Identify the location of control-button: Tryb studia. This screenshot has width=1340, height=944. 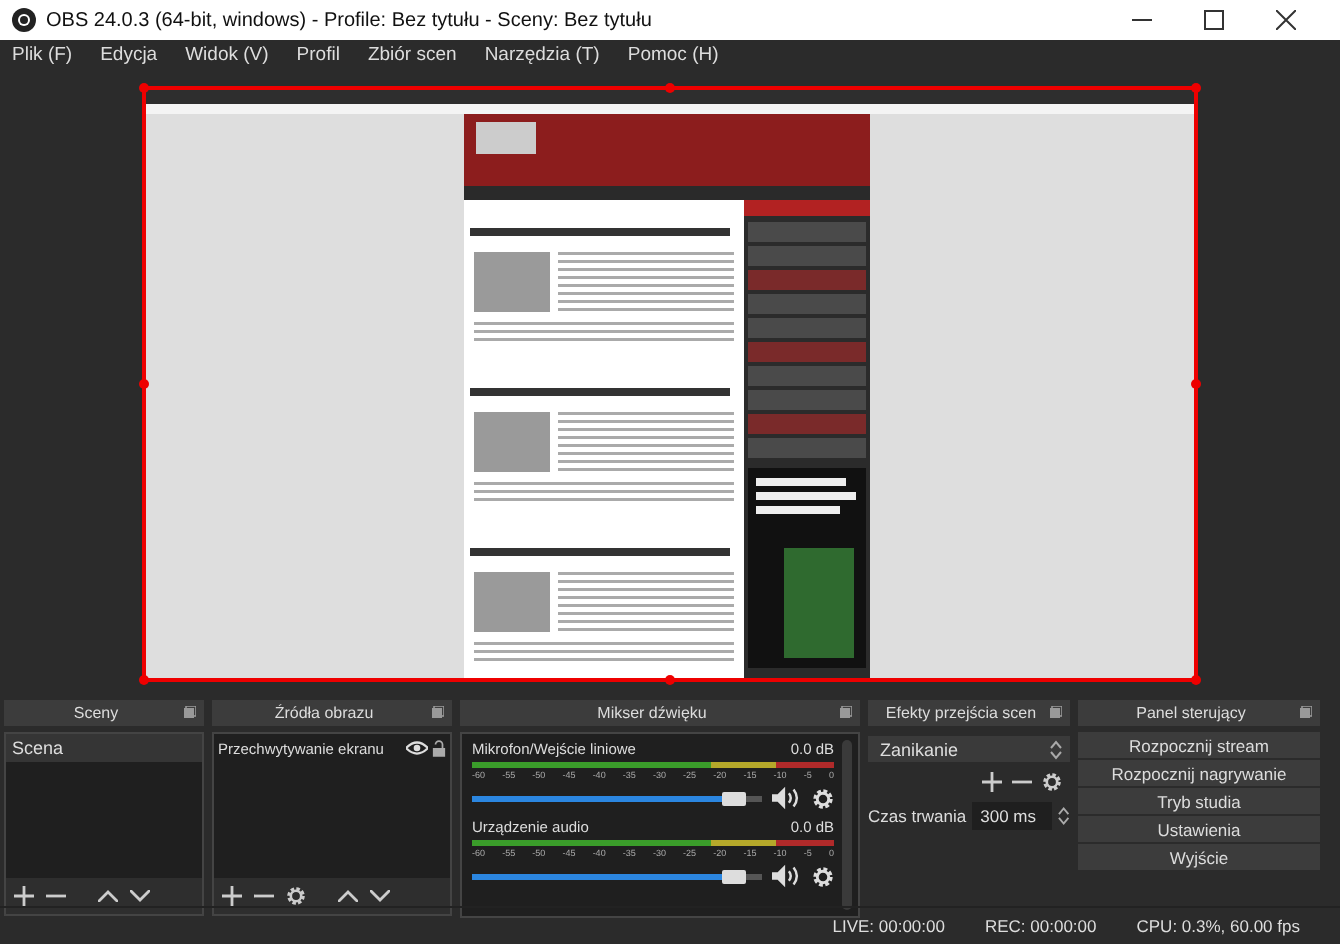
(1199, 801).